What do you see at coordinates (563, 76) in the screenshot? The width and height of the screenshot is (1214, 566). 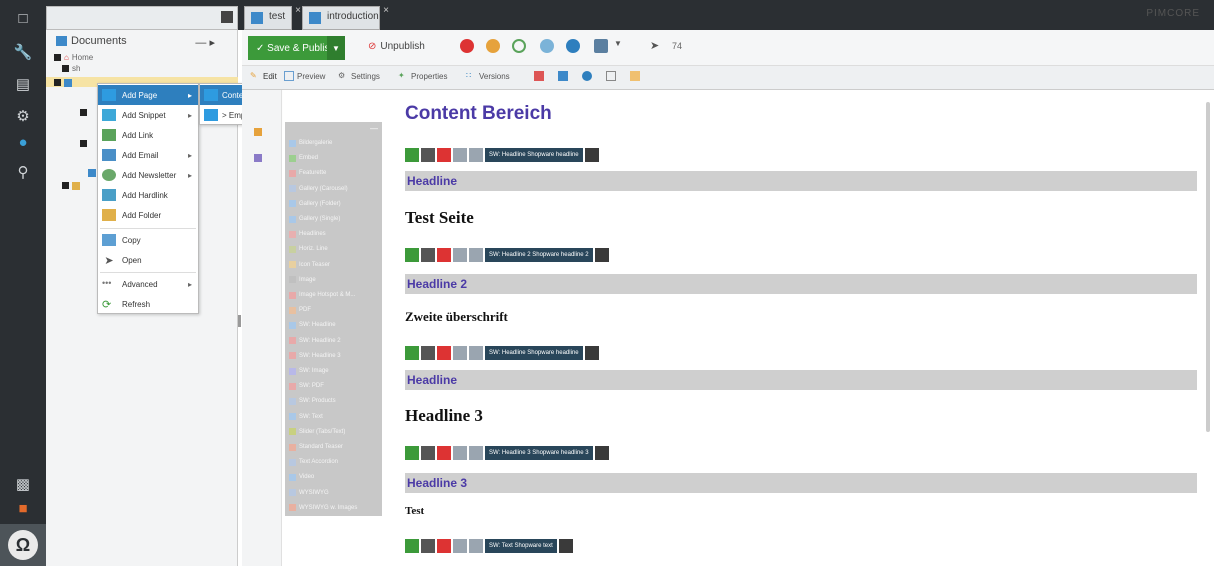 I see `tab-dependencies` at bounding box center [563, 76].